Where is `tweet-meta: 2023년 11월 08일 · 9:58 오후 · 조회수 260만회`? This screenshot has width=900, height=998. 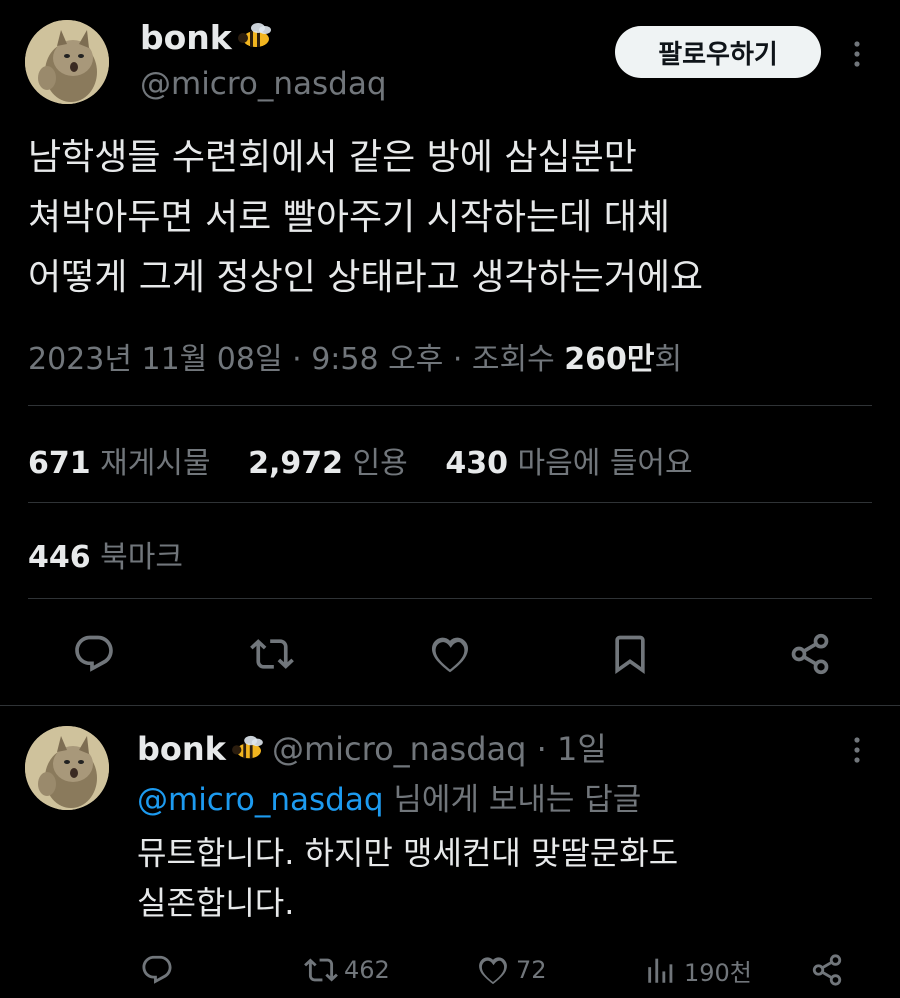
tweet-meta: 2023년 11월 08일 · 9:58 오후 · 조회수 260만회 is located at coordinates (355, 356).